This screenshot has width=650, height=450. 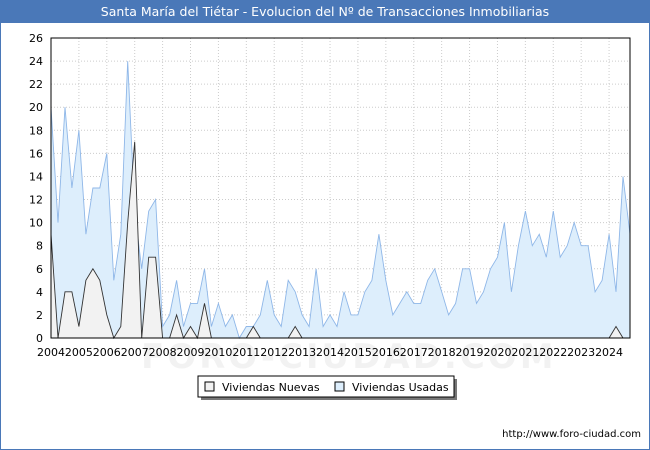 What do you see at coordinates (609, 352) in the screenshot?
I see `x-tick-label: 2024` at bounding box center [609, 352].